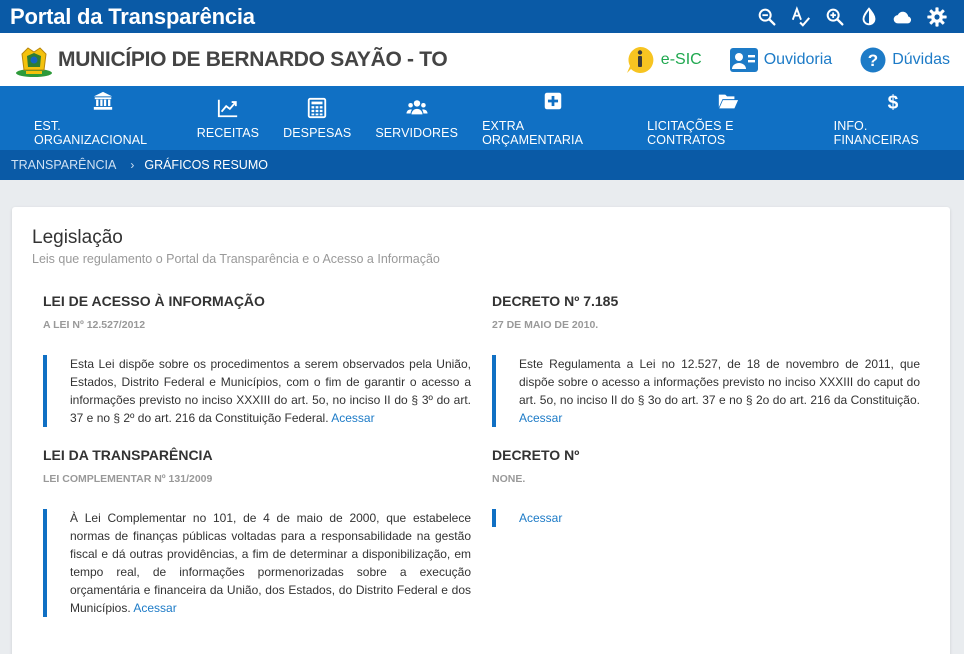  I want to click on law-block-decreto: DECRETO Nº NONE. Acessar, so click(706, 487).